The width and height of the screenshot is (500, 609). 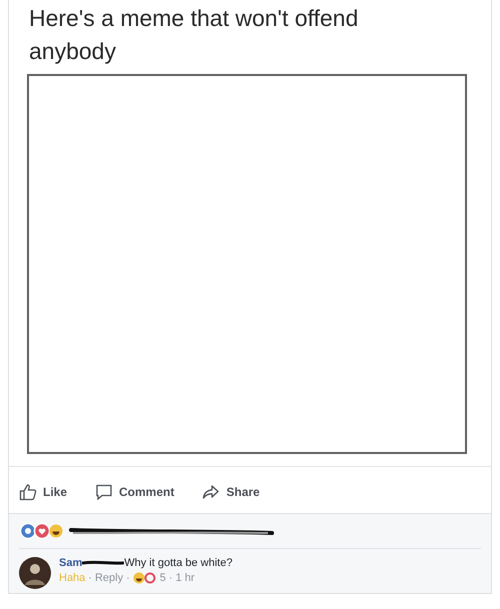 I want to click on like-button: Like, so click(x=43, y=492).